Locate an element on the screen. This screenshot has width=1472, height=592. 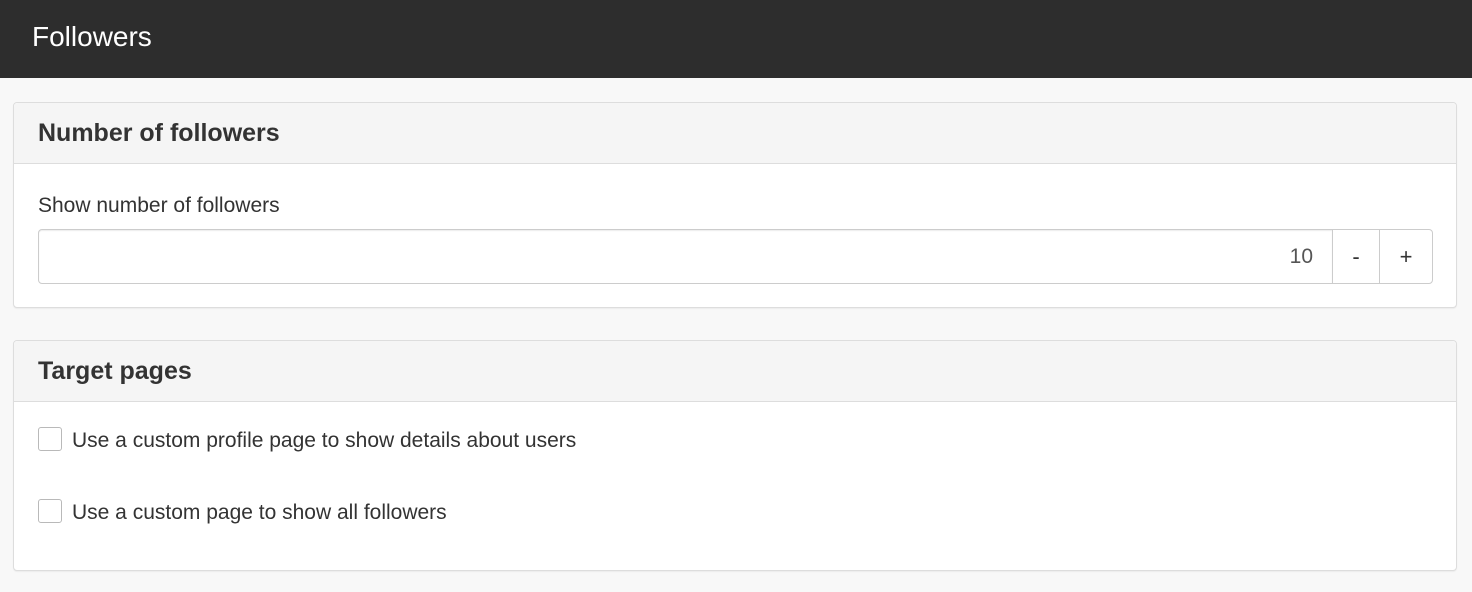
top-bar: Followers is located at coordinates (736, 39).